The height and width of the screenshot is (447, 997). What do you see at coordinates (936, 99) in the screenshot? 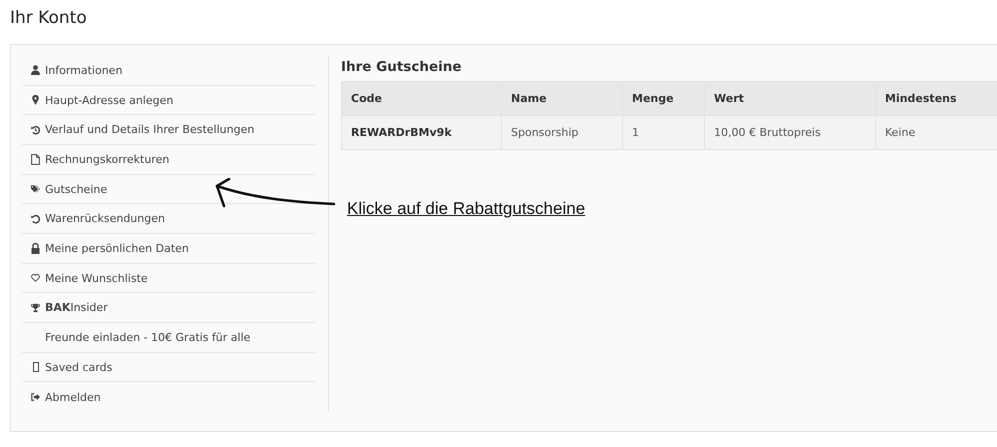
I see `column-header: Mindestens` at bounding box center [936, 99].